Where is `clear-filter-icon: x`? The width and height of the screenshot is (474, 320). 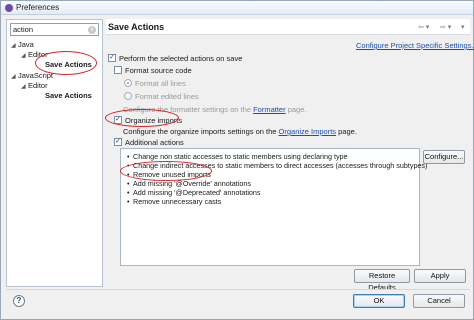
clear-filter-icon: x is located at coordinates (92, 30).